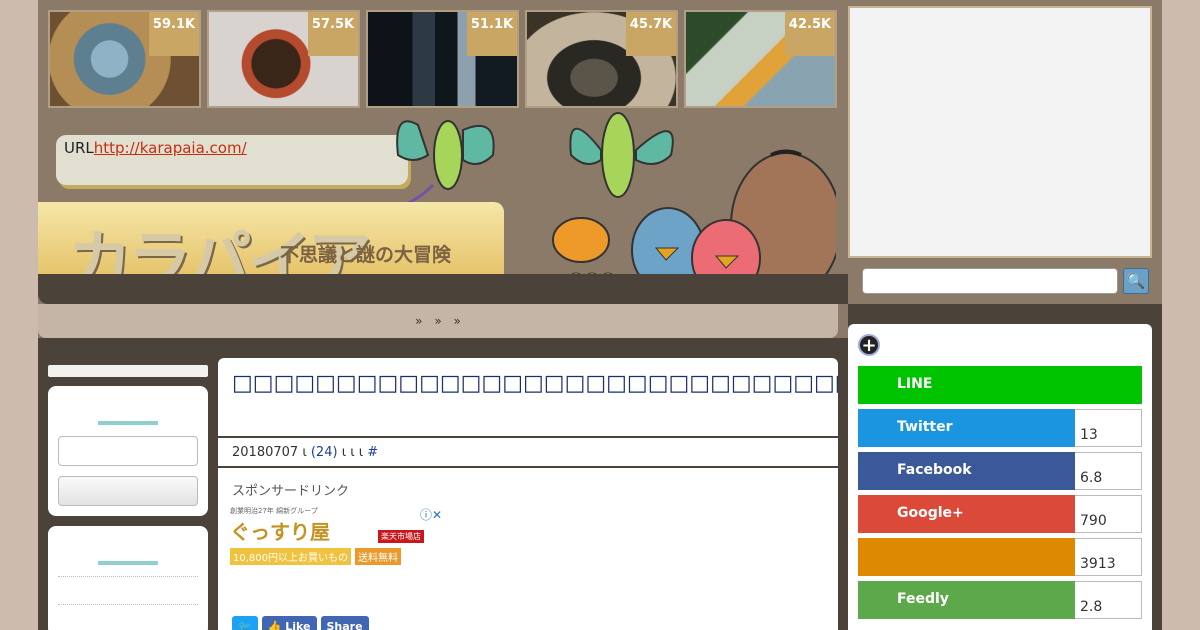 This screenshot has height=630, width=1200. Describe the element at coordinates (601, 59) in the screenshot. I see `thumbnail-4: 45.7K` at that location.